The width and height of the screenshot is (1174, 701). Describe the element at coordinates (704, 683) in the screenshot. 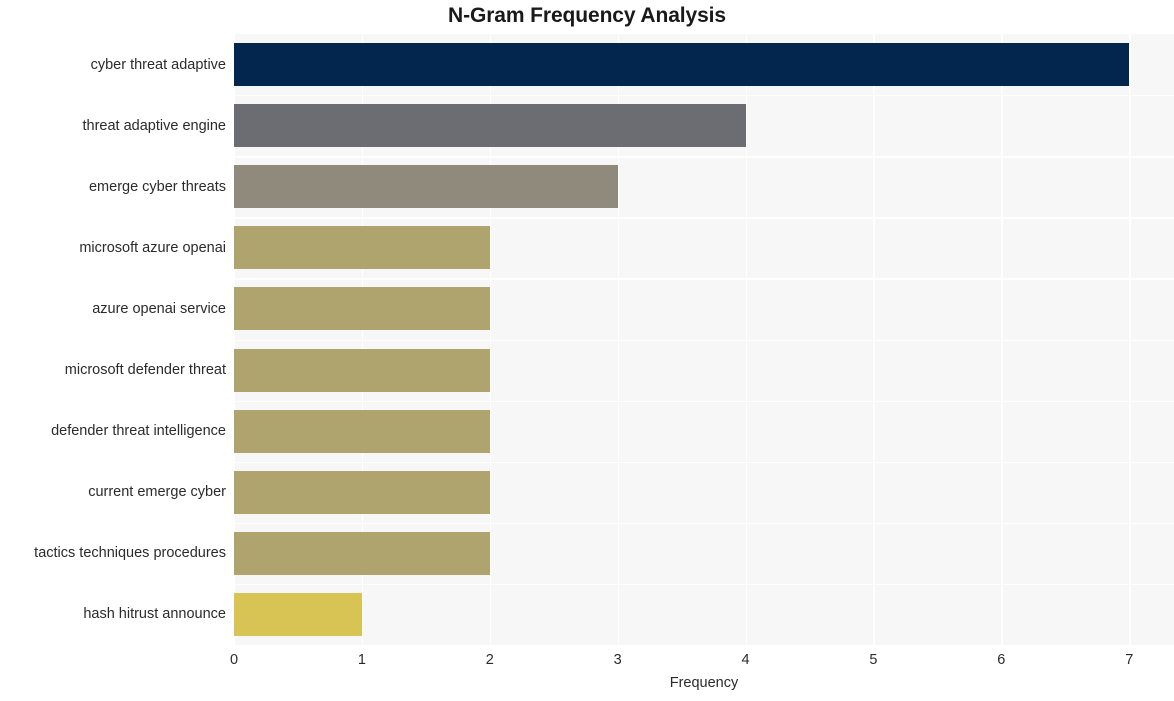

I see `x-axis-label: Frequency` at that location.